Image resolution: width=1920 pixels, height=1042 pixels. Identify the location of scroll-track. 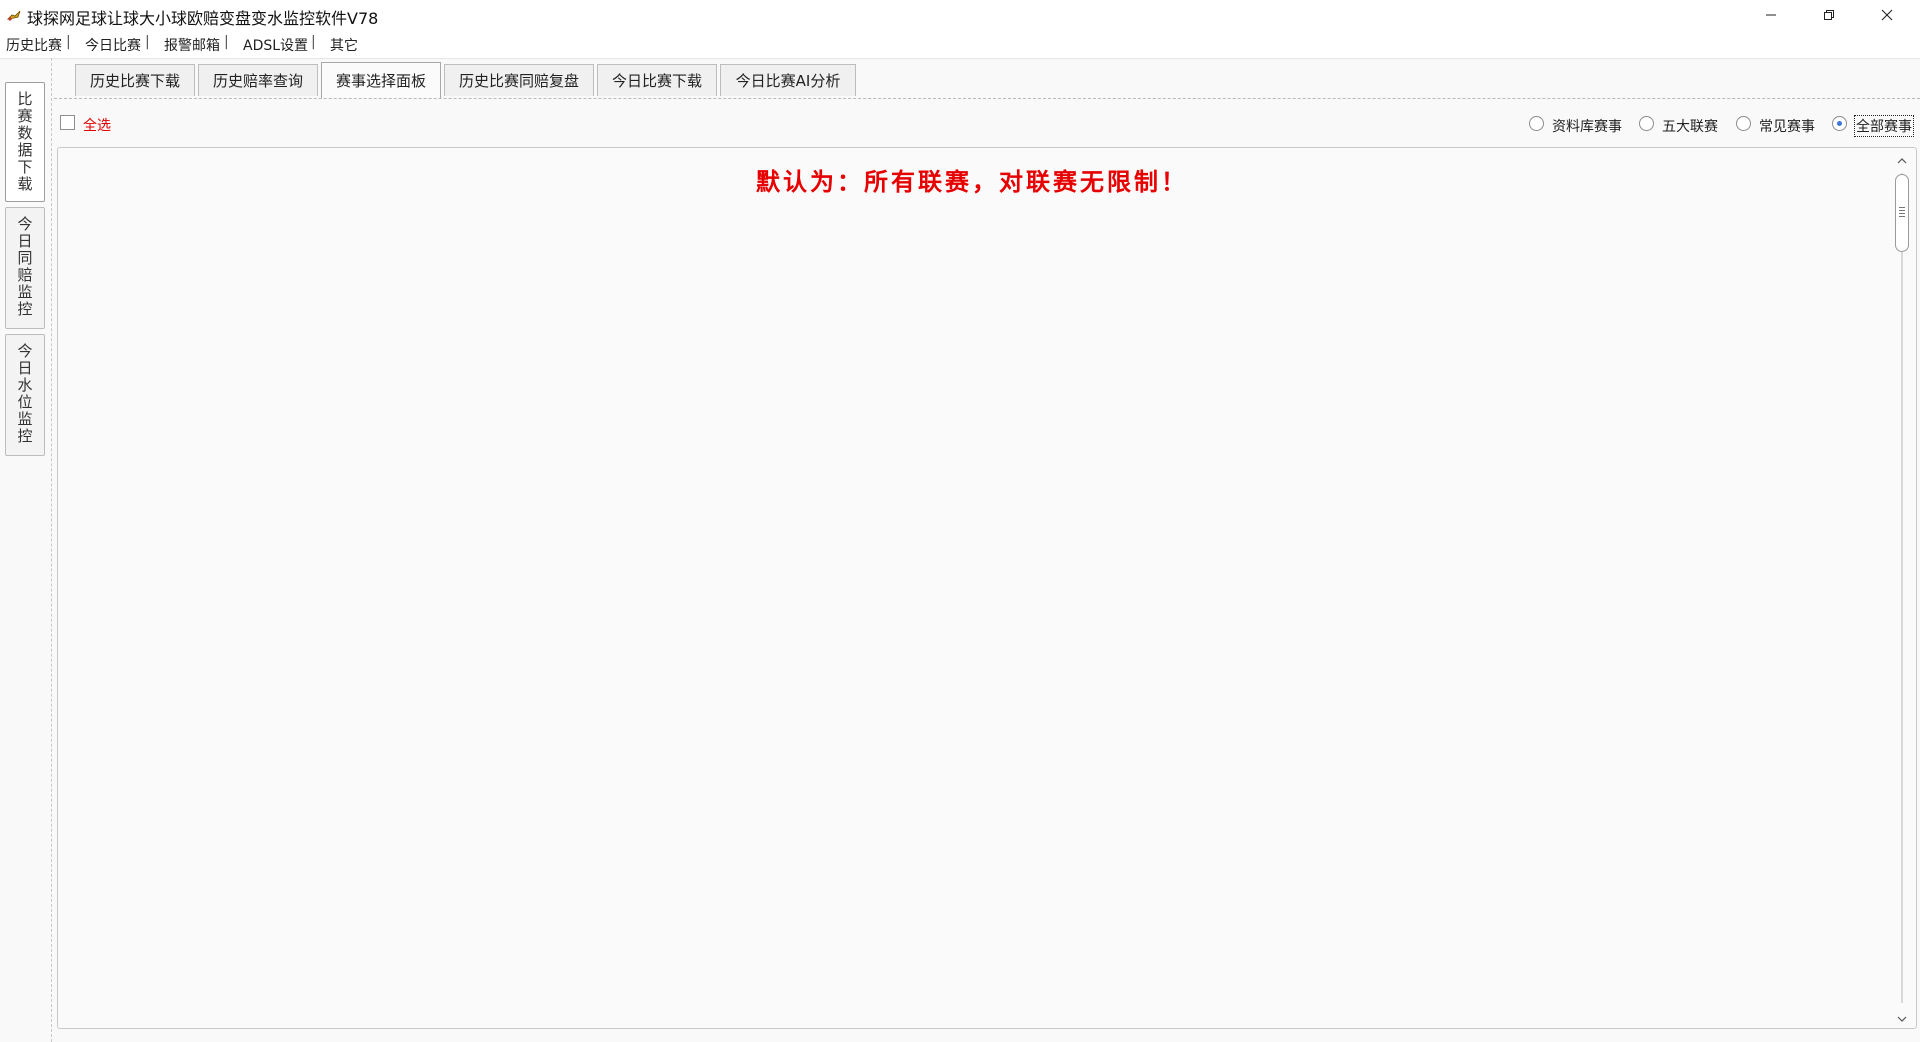
(1902, 588).